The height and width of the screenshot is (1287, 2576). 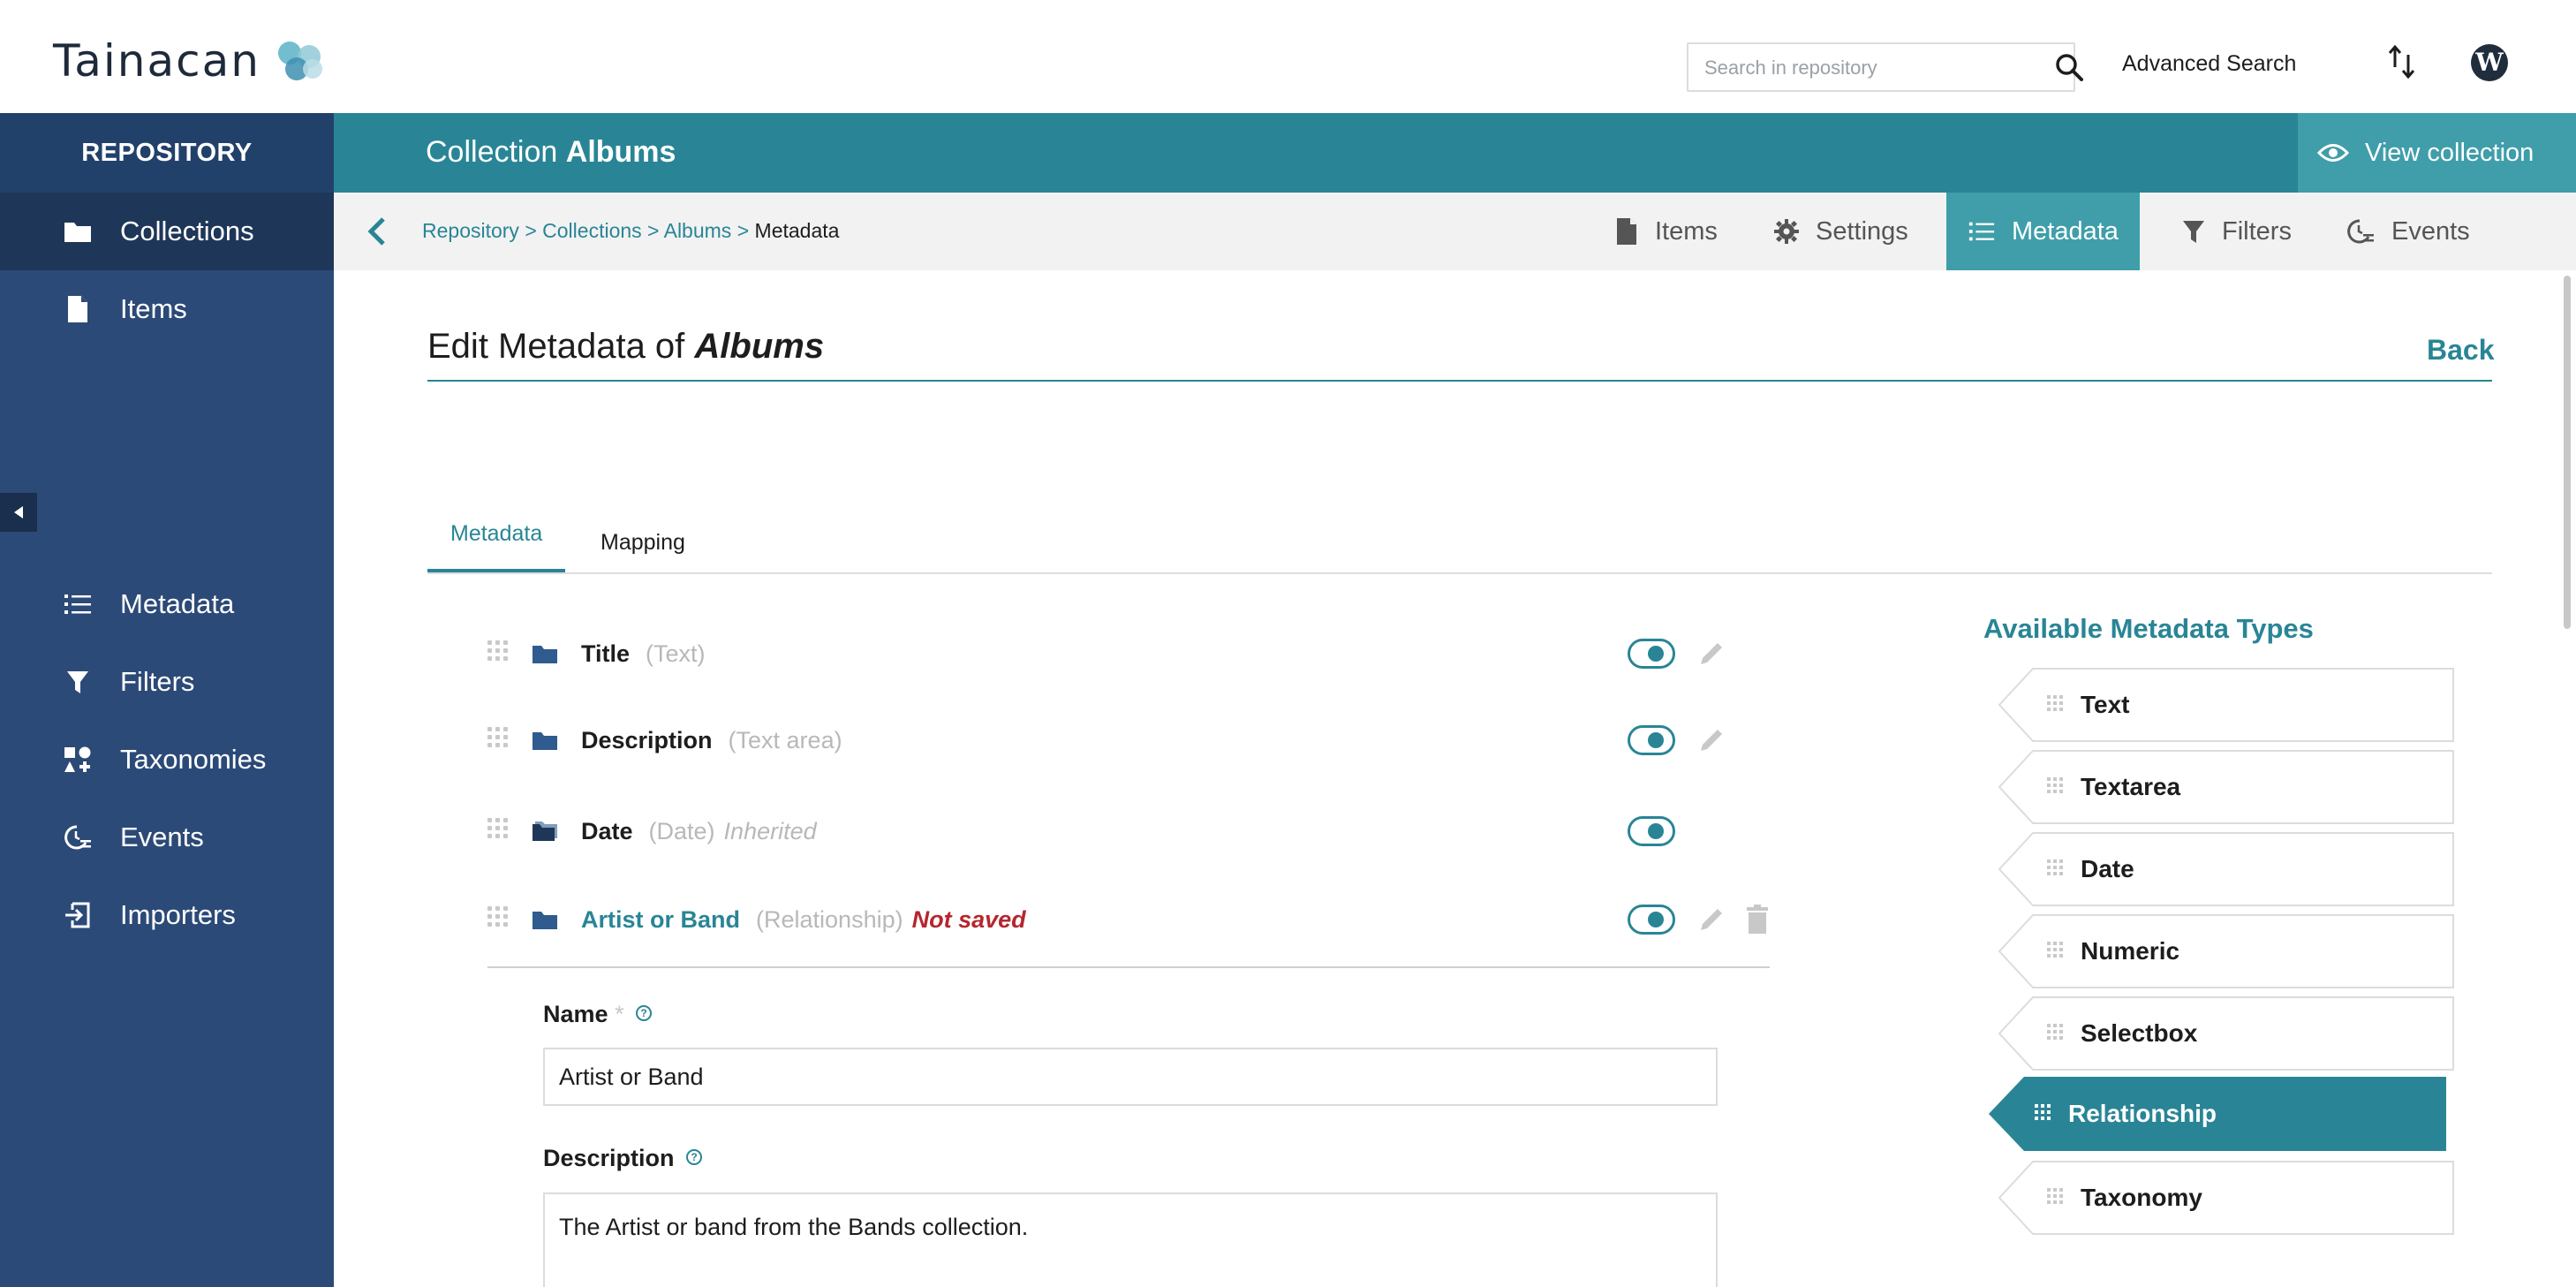 What do you see at coordinates (1981, 231) in the screenshot?
I see `list-icon` at bounding box center [1981, 231].